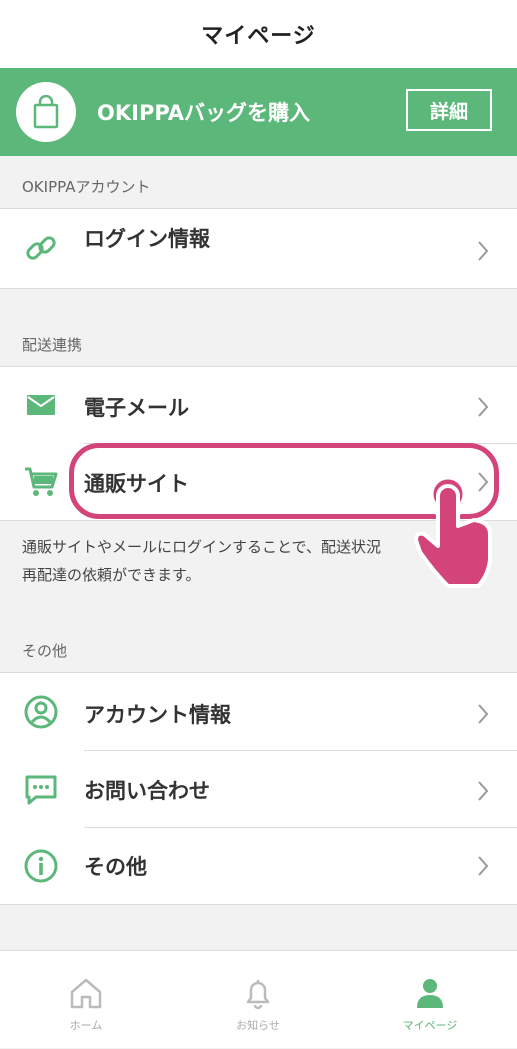 This screenshot has height=1049, width=517. What do you see at coordinates (86, 993) in the screenshot?
I see `home-icon` at bounding box center [86, 993].